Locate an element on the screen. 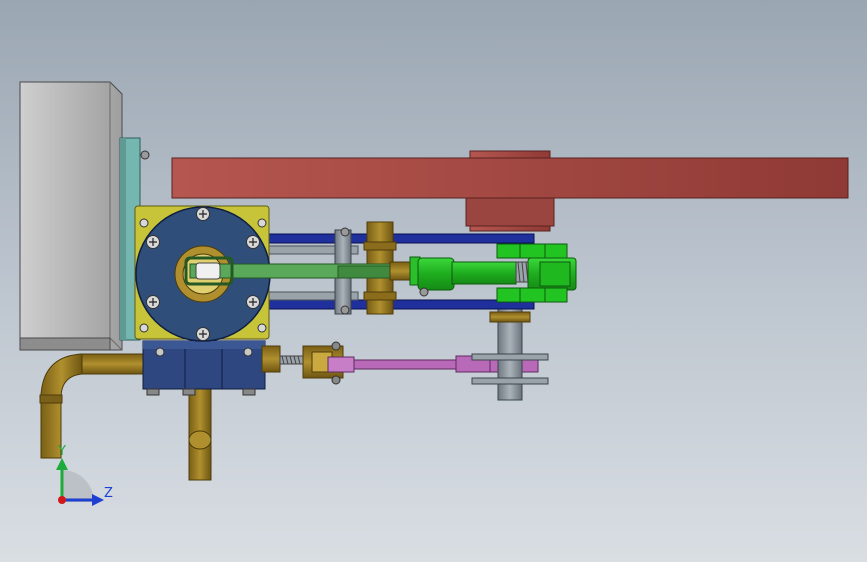  flywheel-rim is located at coordinates (510, 178).